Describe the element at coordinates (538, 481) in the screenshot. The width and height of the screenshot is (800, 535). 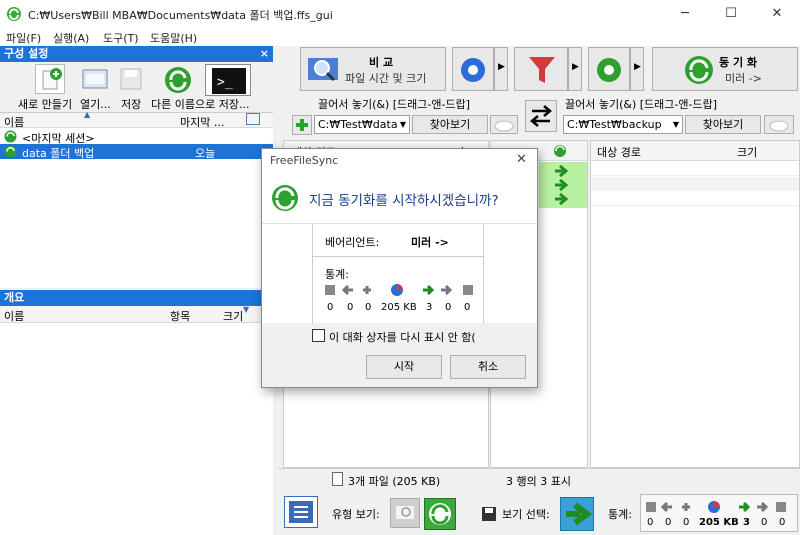
I see `status-rows-shown: 3 행의 3 표시` at that location.